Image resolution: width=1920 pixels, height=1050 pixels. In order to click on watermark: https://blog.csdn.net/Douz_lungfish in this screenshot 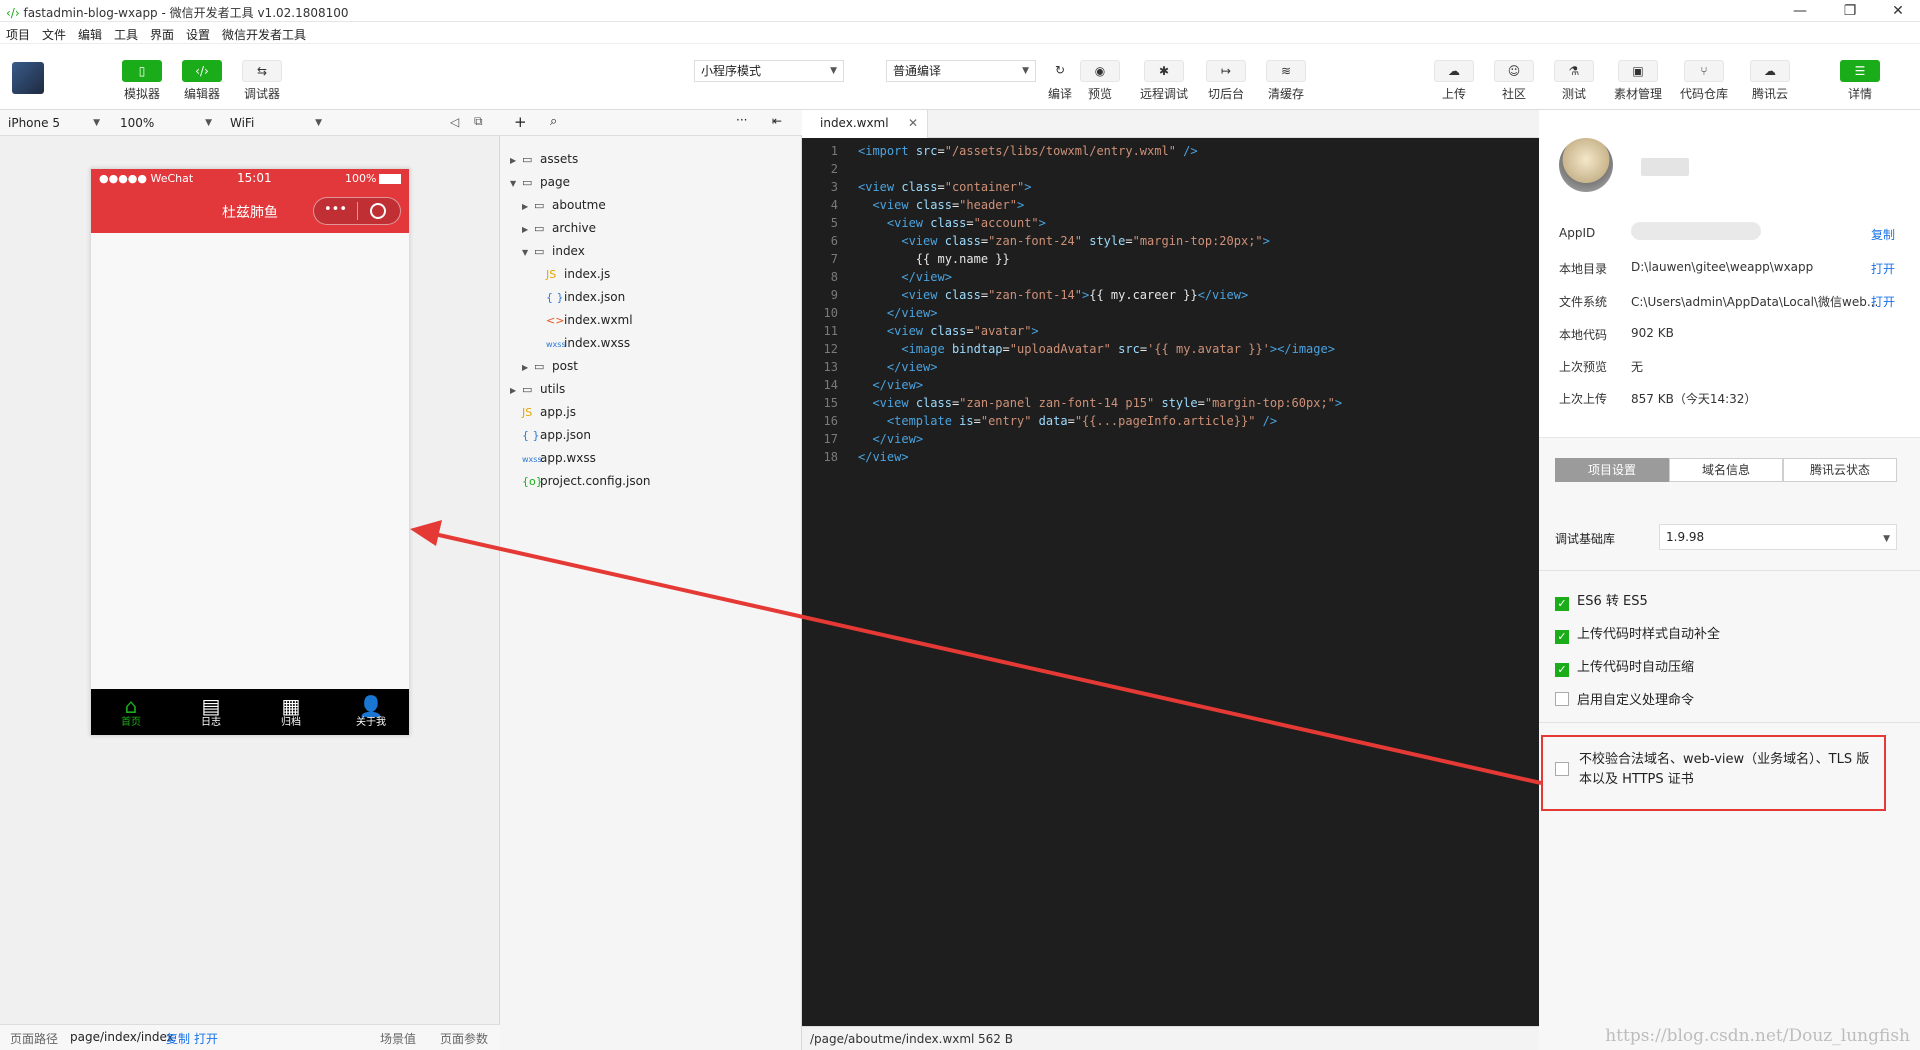, I will do `click(1757, 1036)`.